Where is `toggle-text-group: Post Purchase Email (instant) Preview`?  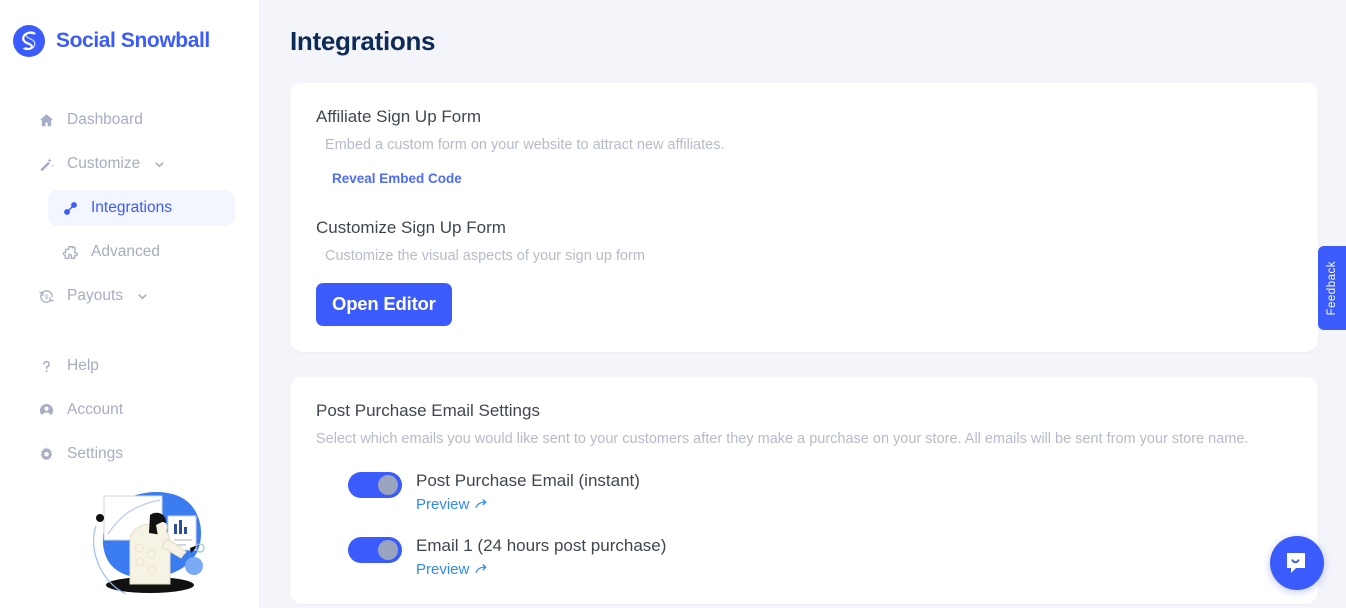 toggle-text-group: Post Purchase Email (instant) Preview is located at coordinates (528, 491).